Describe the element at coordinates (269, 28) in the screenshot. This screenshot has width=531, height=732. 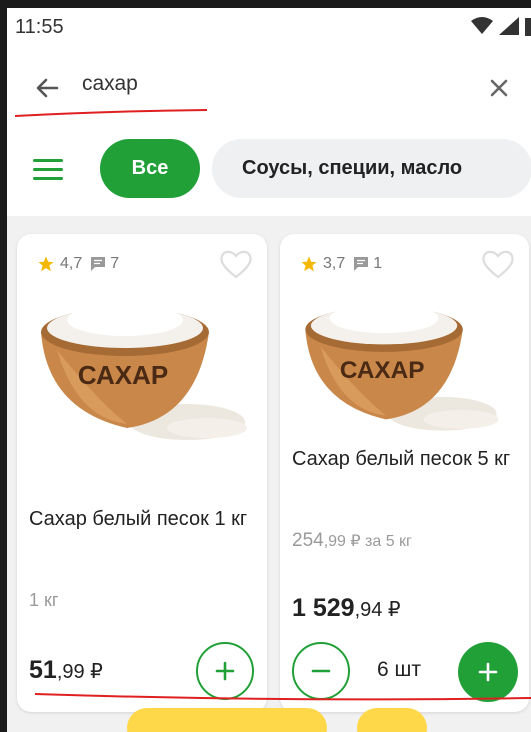
I see `status-bar: 11:55` at that location.